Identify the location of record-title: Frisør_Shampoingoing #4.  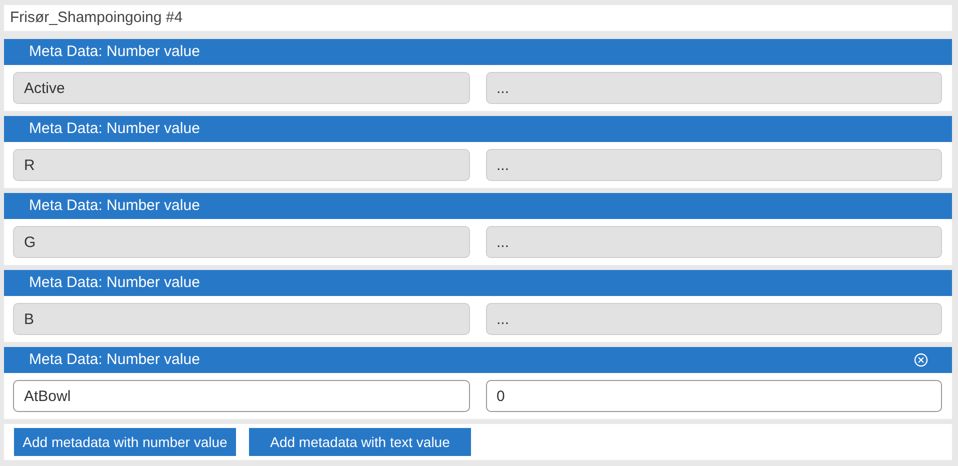
(478, 18).